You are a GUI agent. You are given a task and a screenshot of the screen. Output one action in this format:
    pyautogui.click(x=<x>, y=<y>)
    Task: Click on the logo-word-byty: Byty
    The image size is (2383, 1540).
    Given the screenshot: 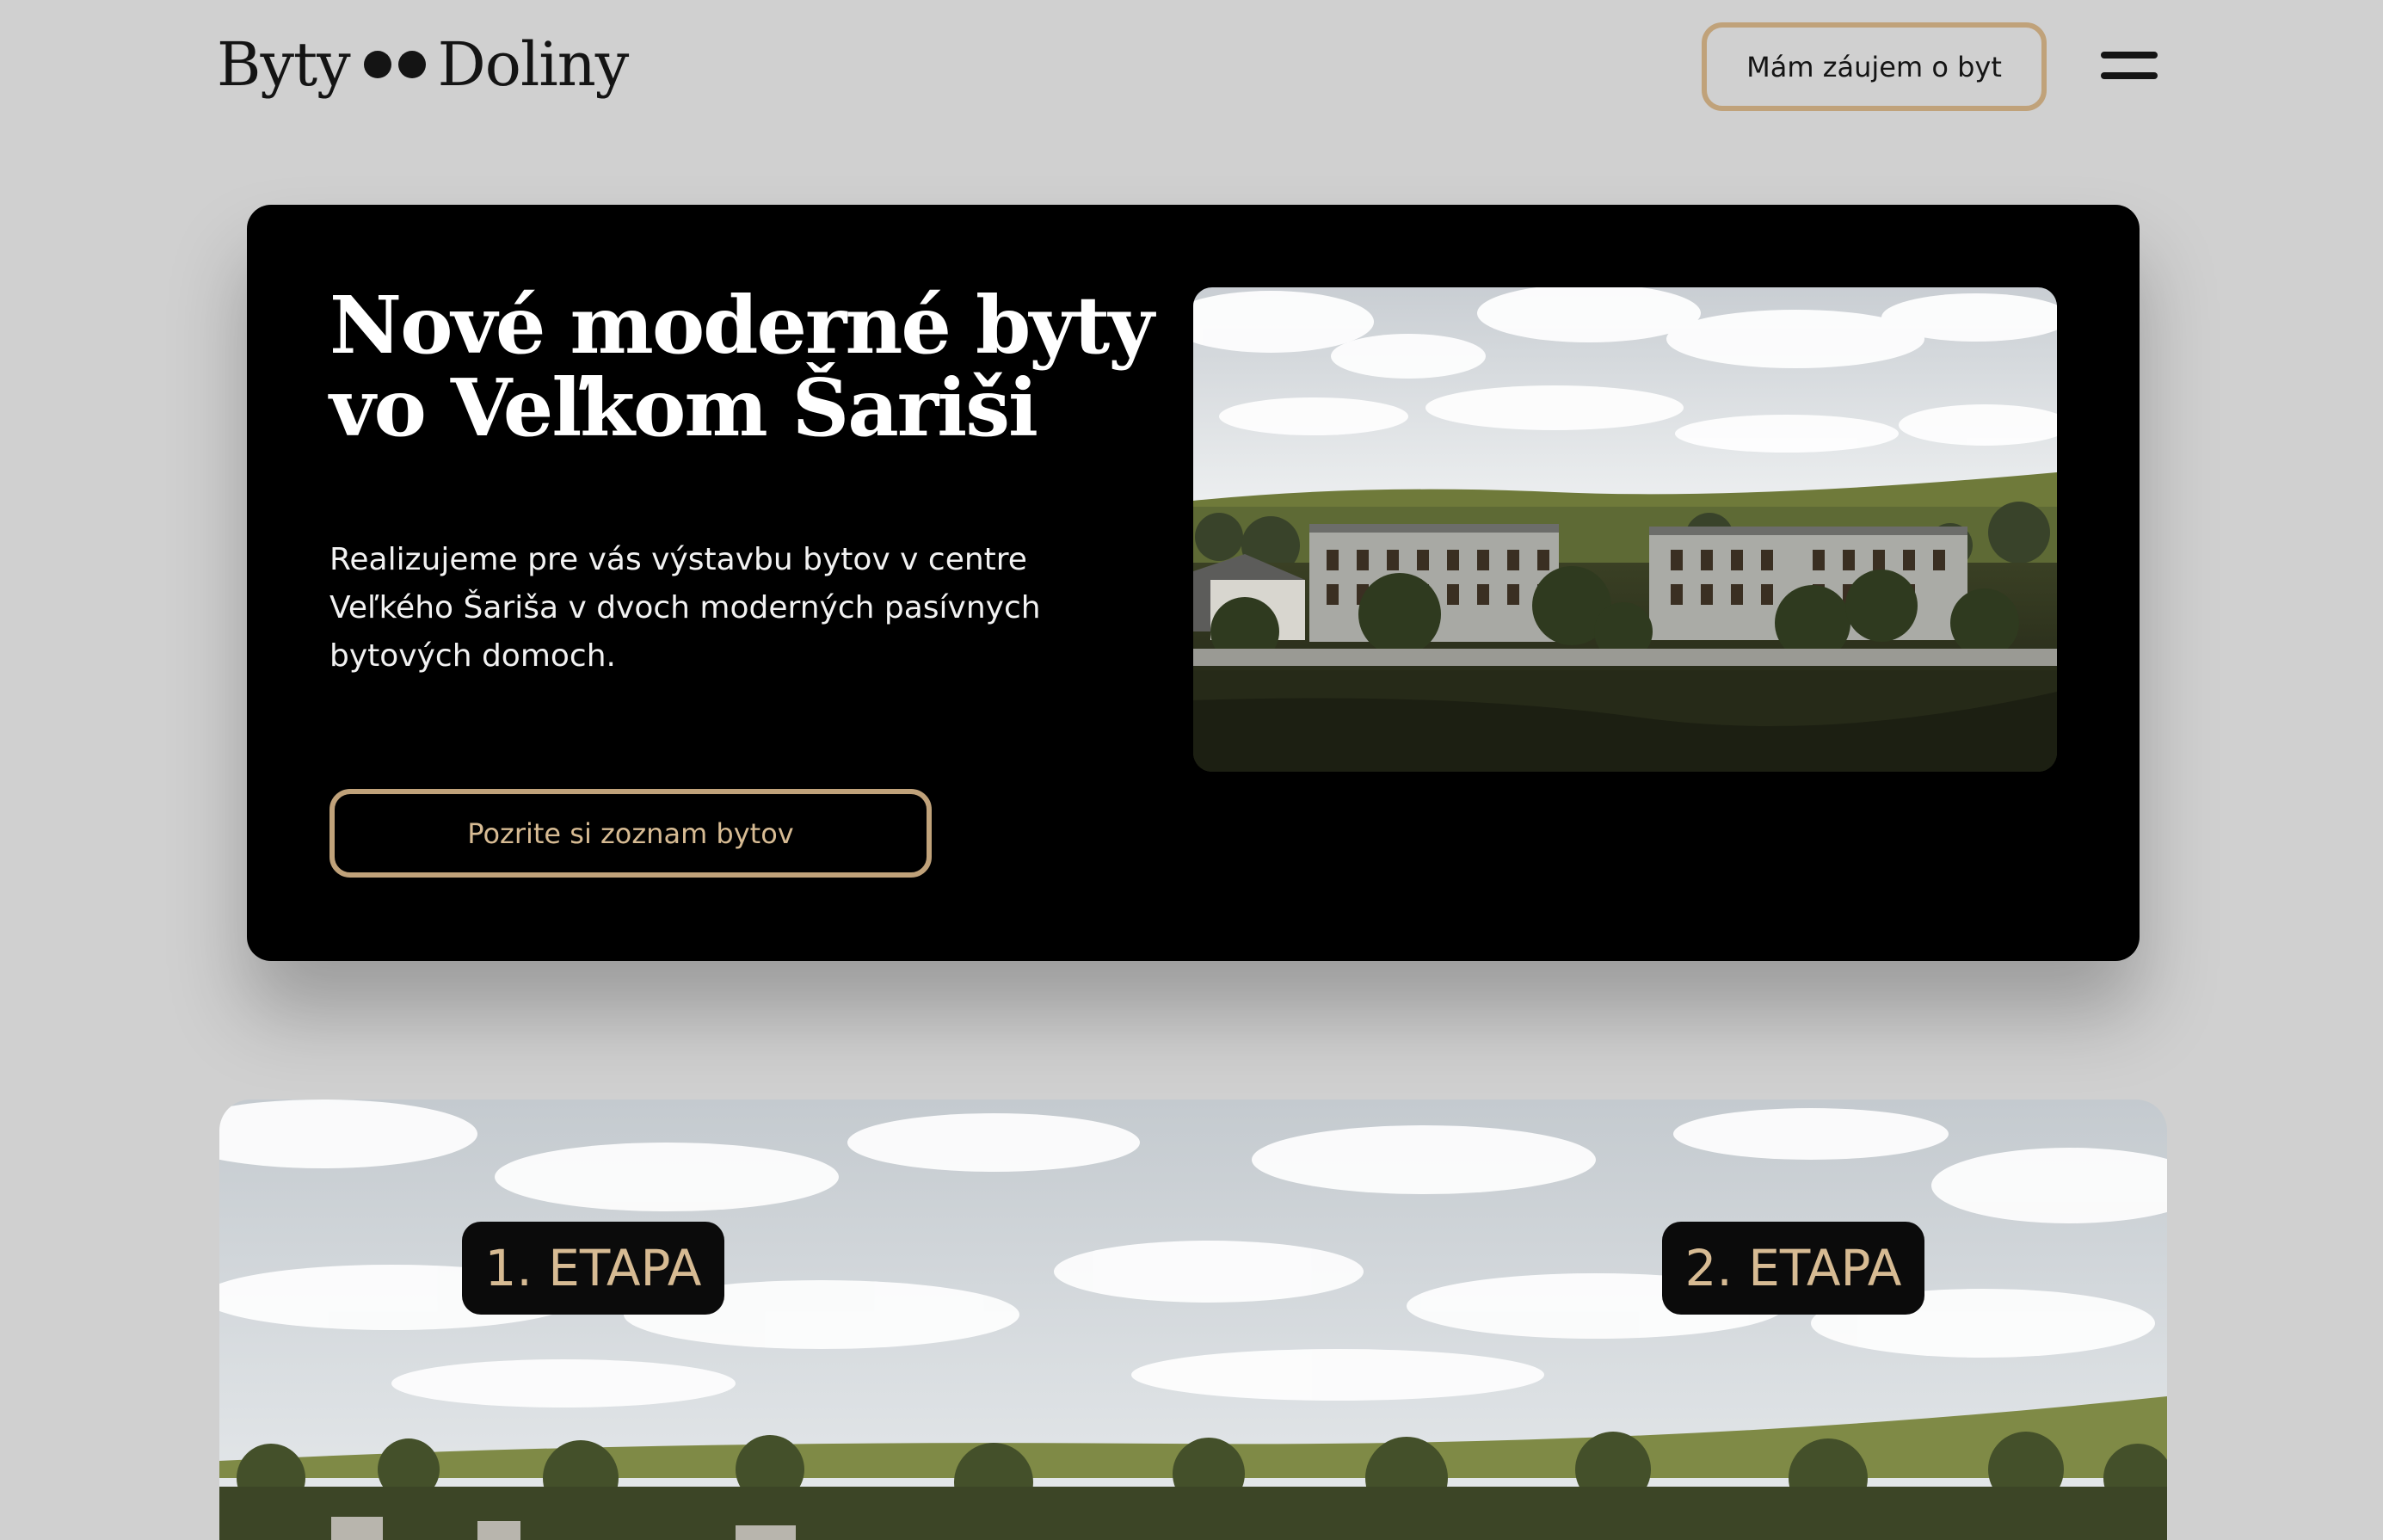 What is the action you would take?
    pyautogui.click(x=284, y=64)
    